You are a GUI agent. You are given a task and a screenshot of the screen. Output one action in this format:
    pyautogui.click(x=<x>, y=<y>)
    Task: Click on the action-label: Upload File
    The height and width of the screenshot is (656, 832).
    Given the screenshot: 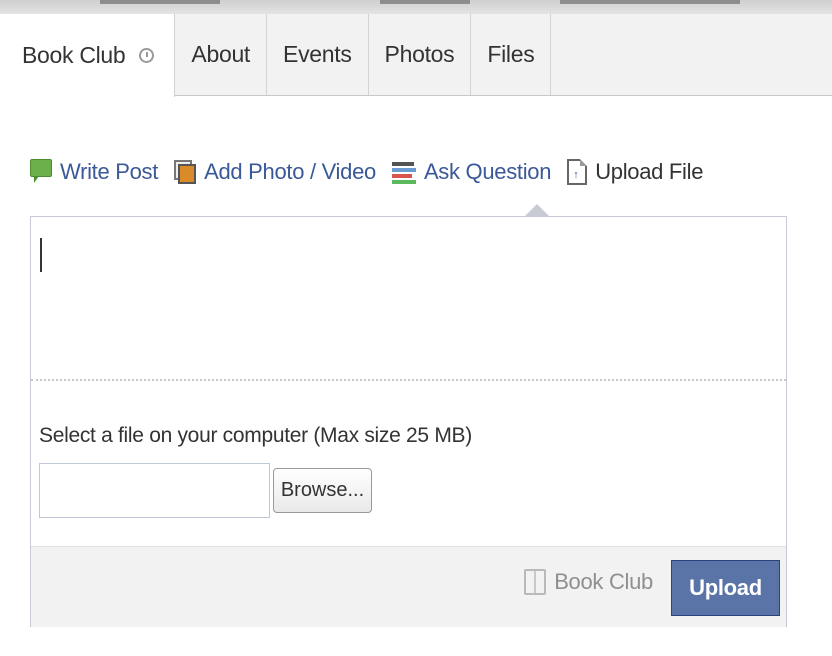 What is the action you would take?
    pyautogui.click(x=649, y=171)
    